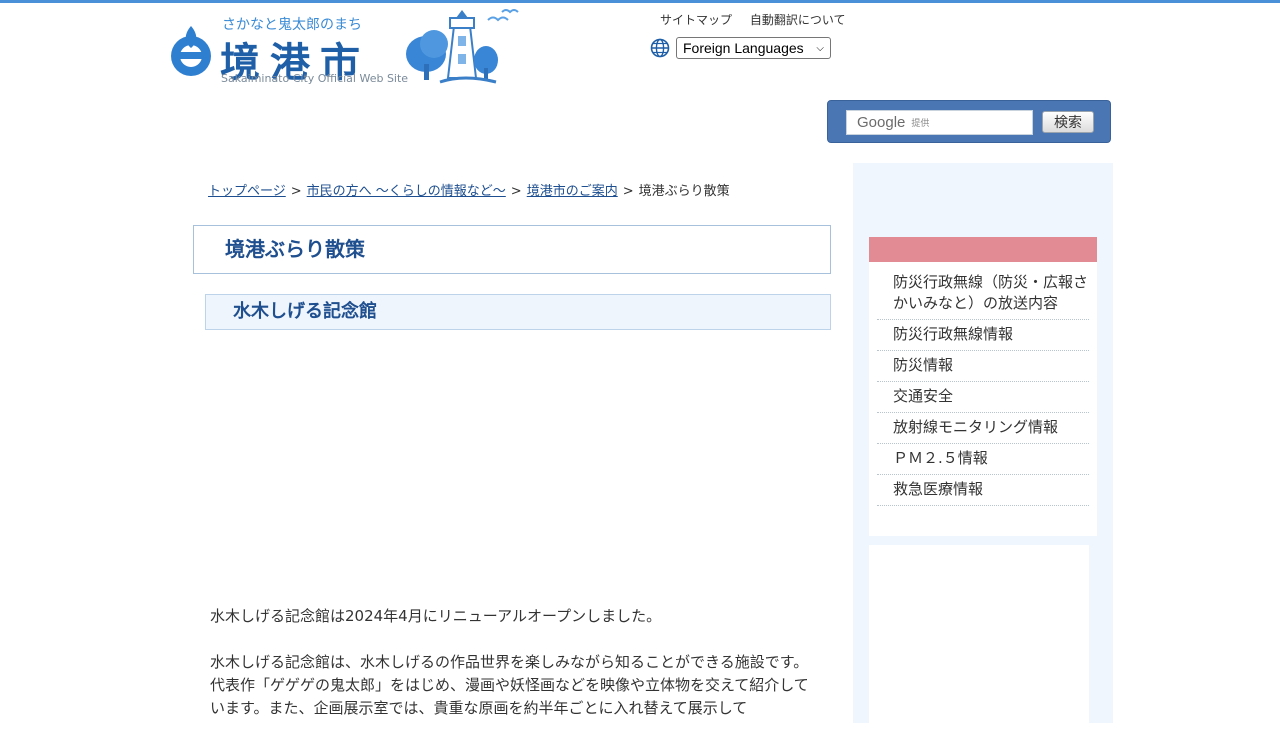  What do you see at coordinates (983, 428) in the screenshot?
I see `sidebar-item-radiation: 放射線モニタリング情報` at bounding box center [983, 428].